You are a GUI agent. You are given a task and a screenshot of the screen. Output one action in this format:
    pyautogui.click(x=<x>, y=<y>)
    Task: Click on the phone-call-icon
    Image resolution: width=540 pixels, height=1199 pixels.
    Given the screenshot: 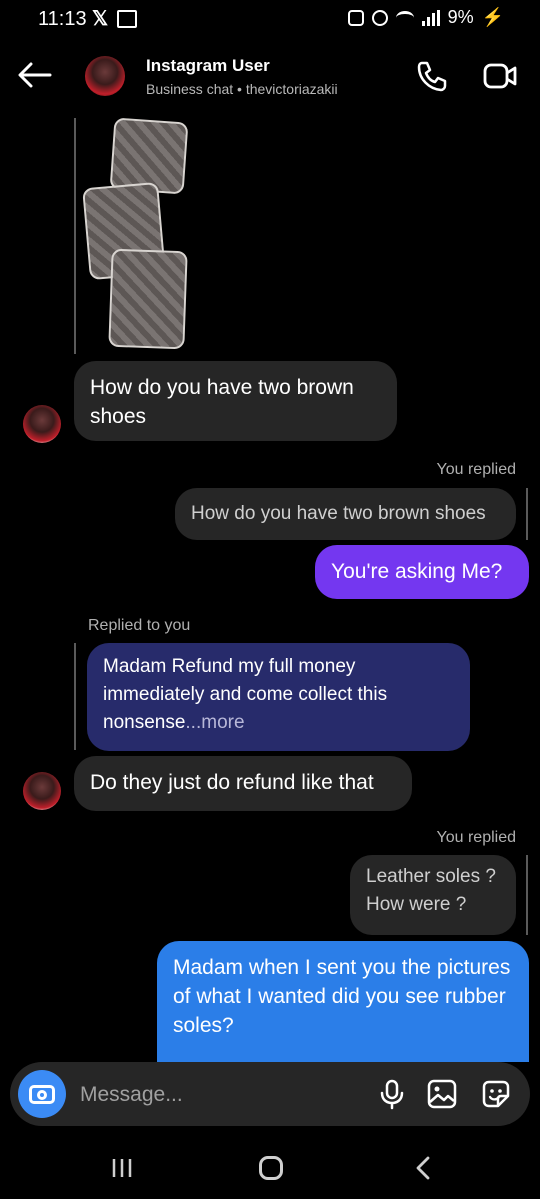 What is the action you would take?
    pyautogui.click(x=432, y=76)
    